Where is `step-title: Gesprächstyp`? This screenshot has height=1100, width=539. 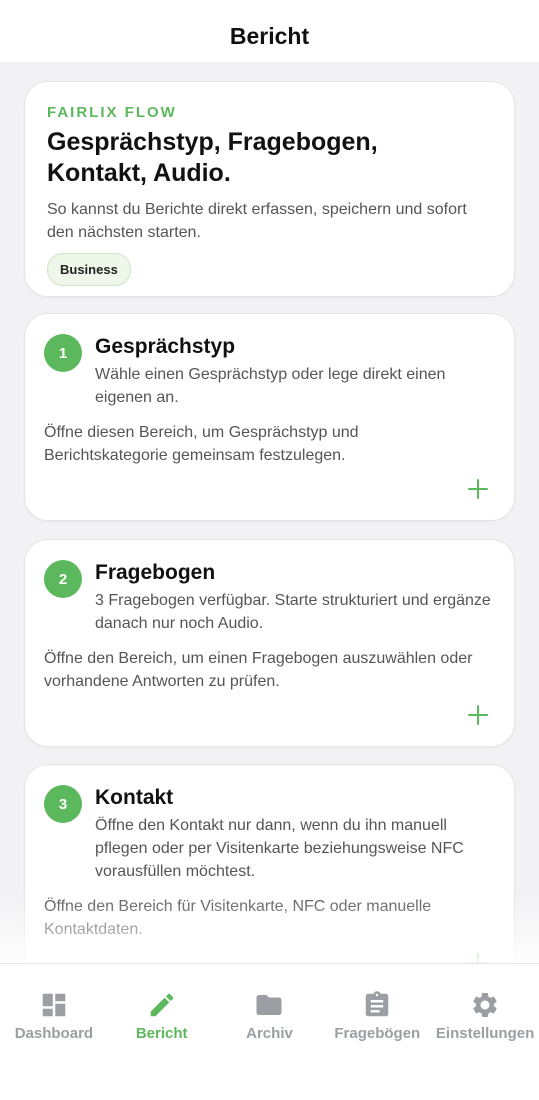
step-title: Gesprächstyp is located at coordinates (165, 346).